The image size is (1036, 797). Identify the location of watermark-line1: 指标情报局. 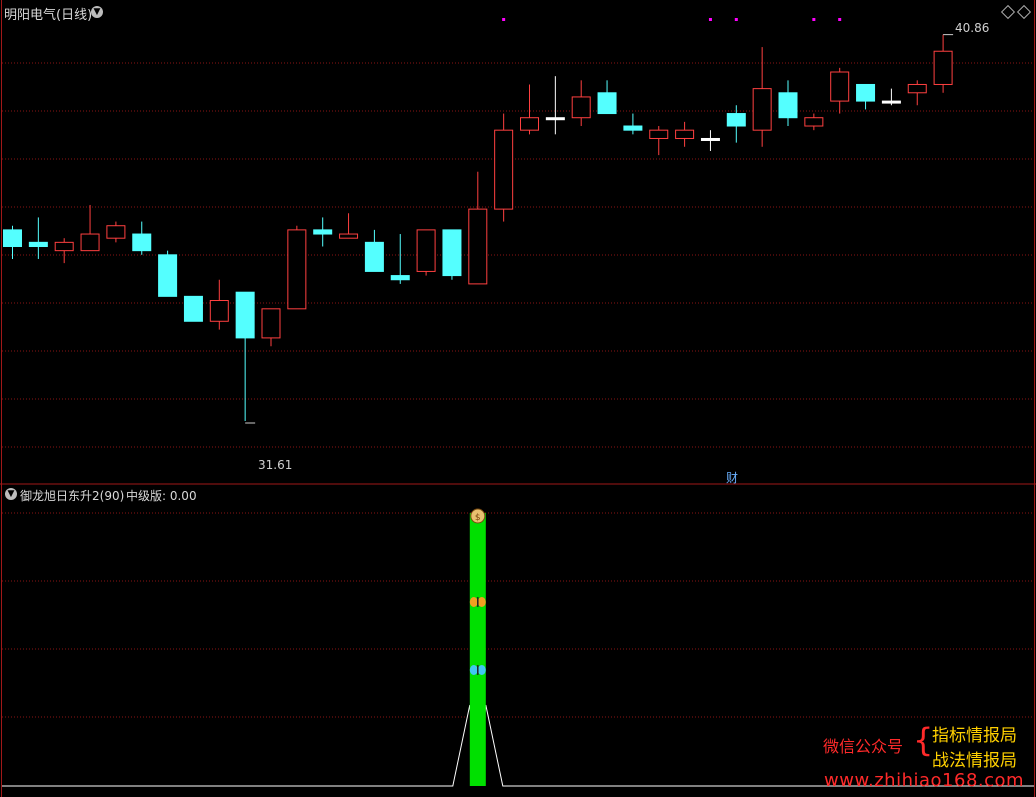
(974, 736).